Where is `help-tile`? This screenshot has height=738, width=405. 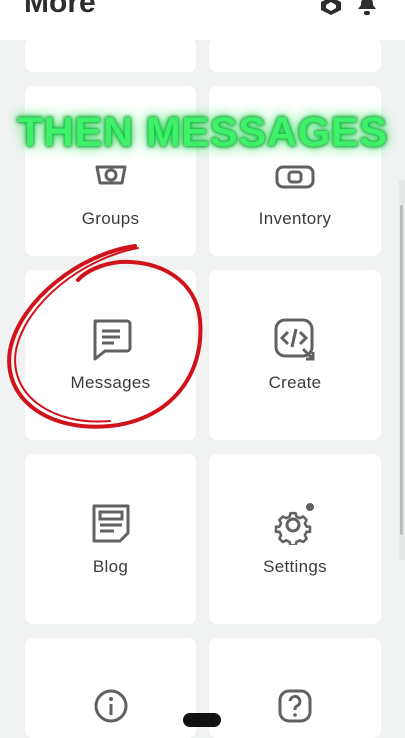 help-tile is located at coordinates (295, 688).